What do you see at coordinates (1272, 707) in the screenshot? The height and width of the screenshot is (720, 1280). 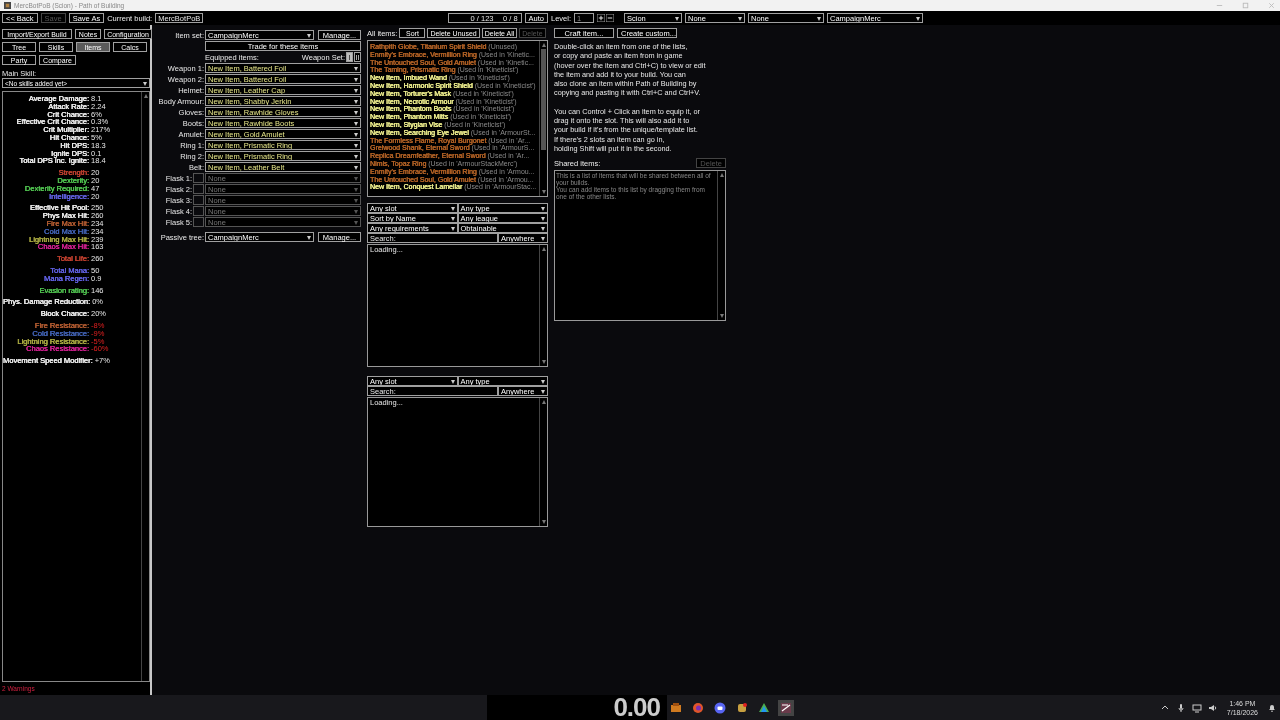 I see `bell-icon` at bounding box center [1272, 707].